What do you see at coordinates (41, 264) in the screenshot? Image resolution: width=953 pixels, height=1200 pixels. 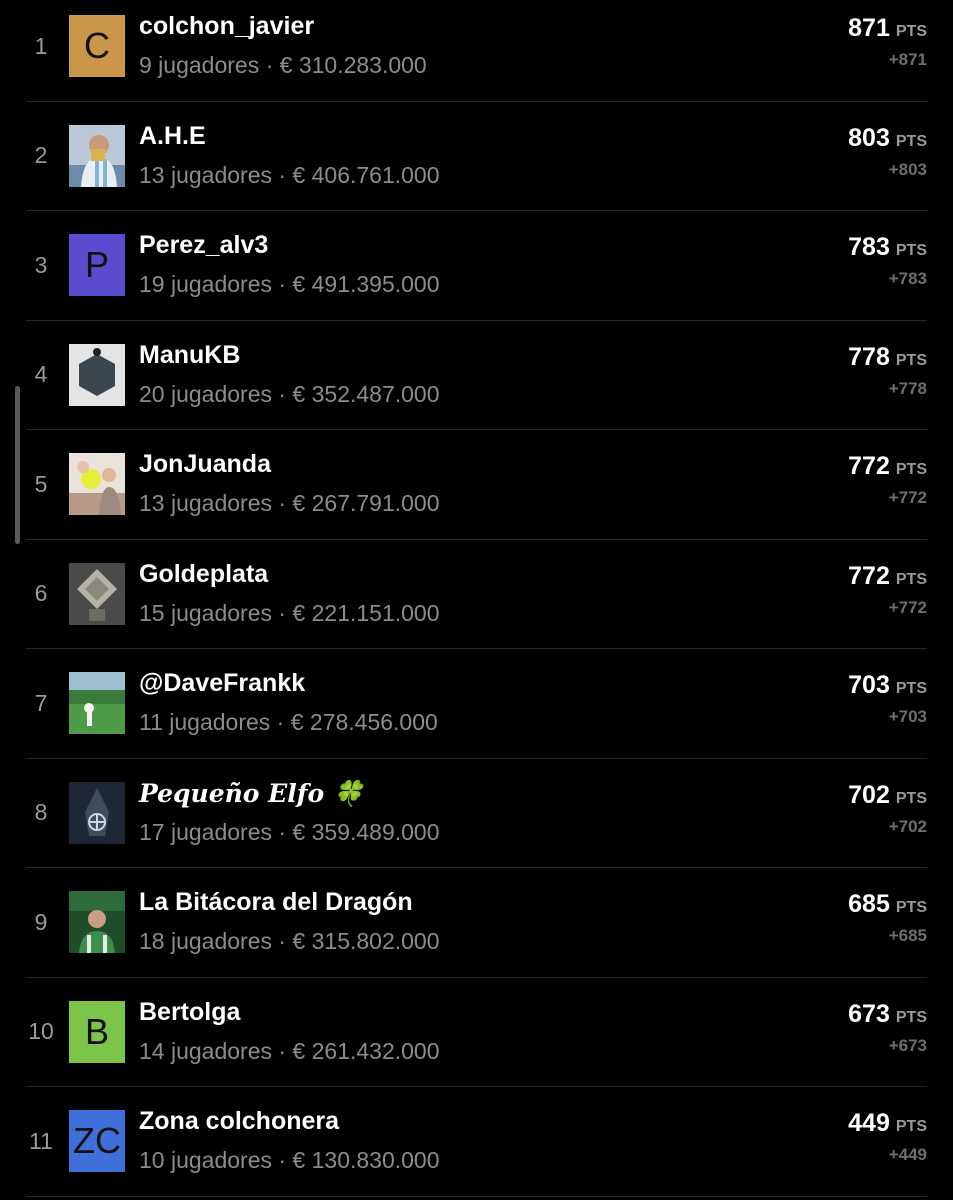 I see `rank-number: 3` at bounding box center [41, 264].